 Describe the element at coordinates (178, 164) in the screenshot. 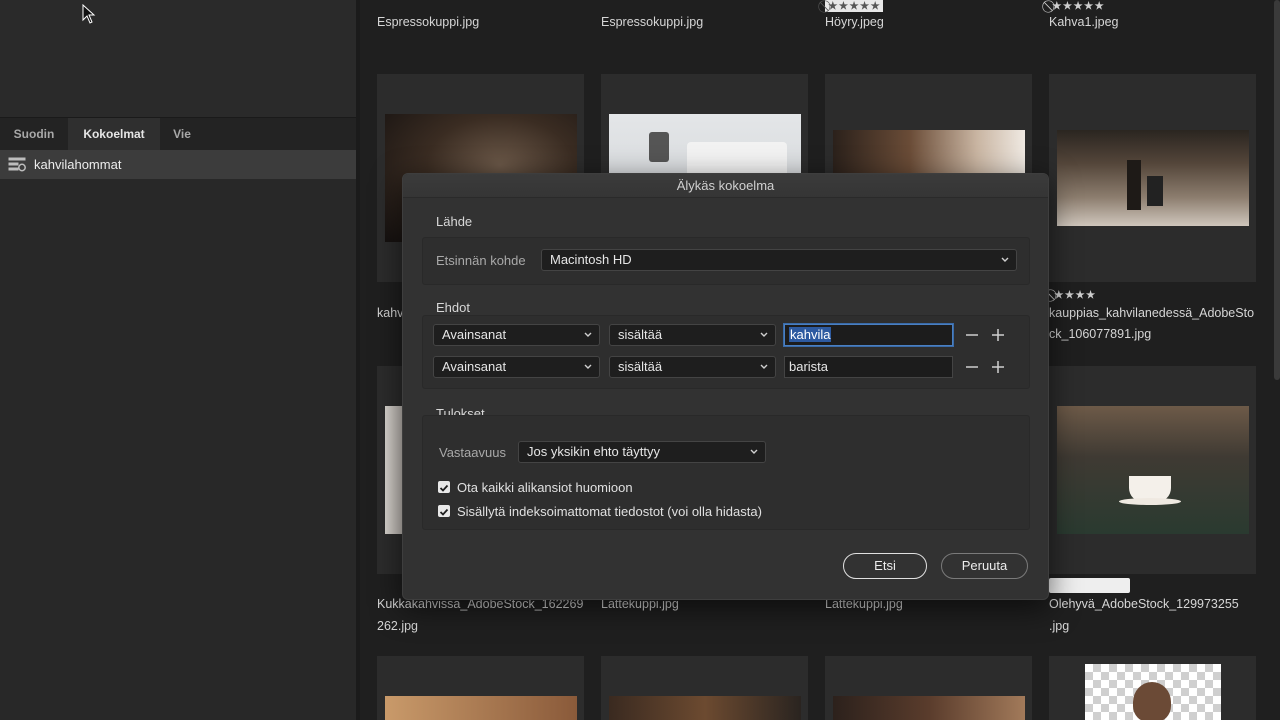

I see `collection-item: kahvilahommat` at that location.